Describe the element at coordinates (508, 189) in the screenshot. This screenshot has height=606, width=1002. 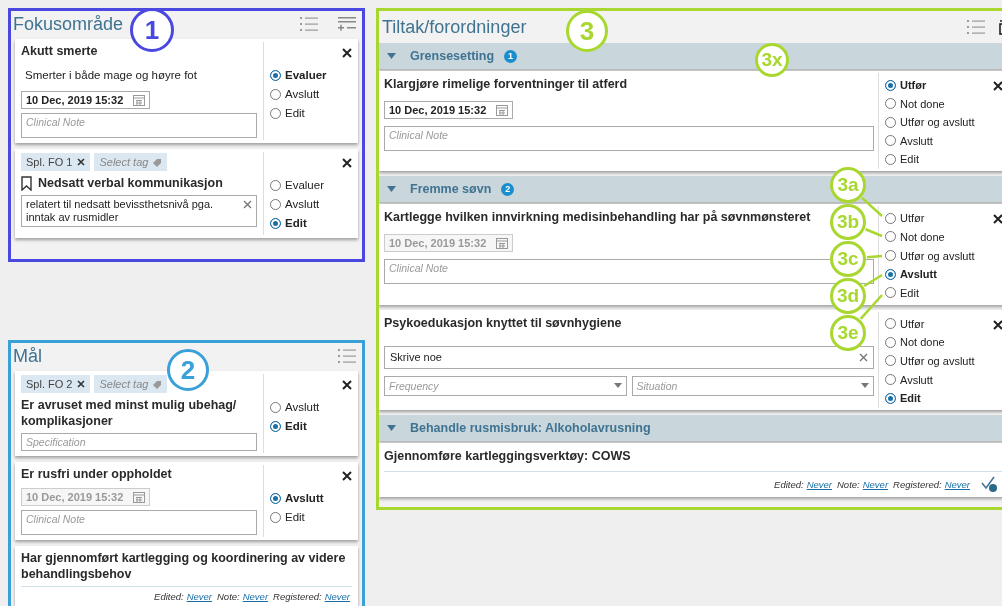
I see `count-badge: 2` at that location.